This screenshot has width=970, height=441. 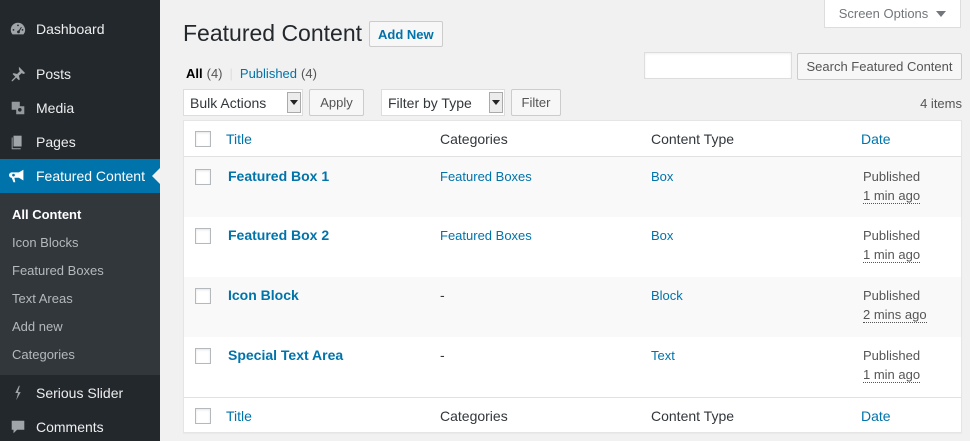 What do you see at coordinates (268, 73) in the screenshot?
I see `view-published-link: Published` at bounding box center [268, 73].